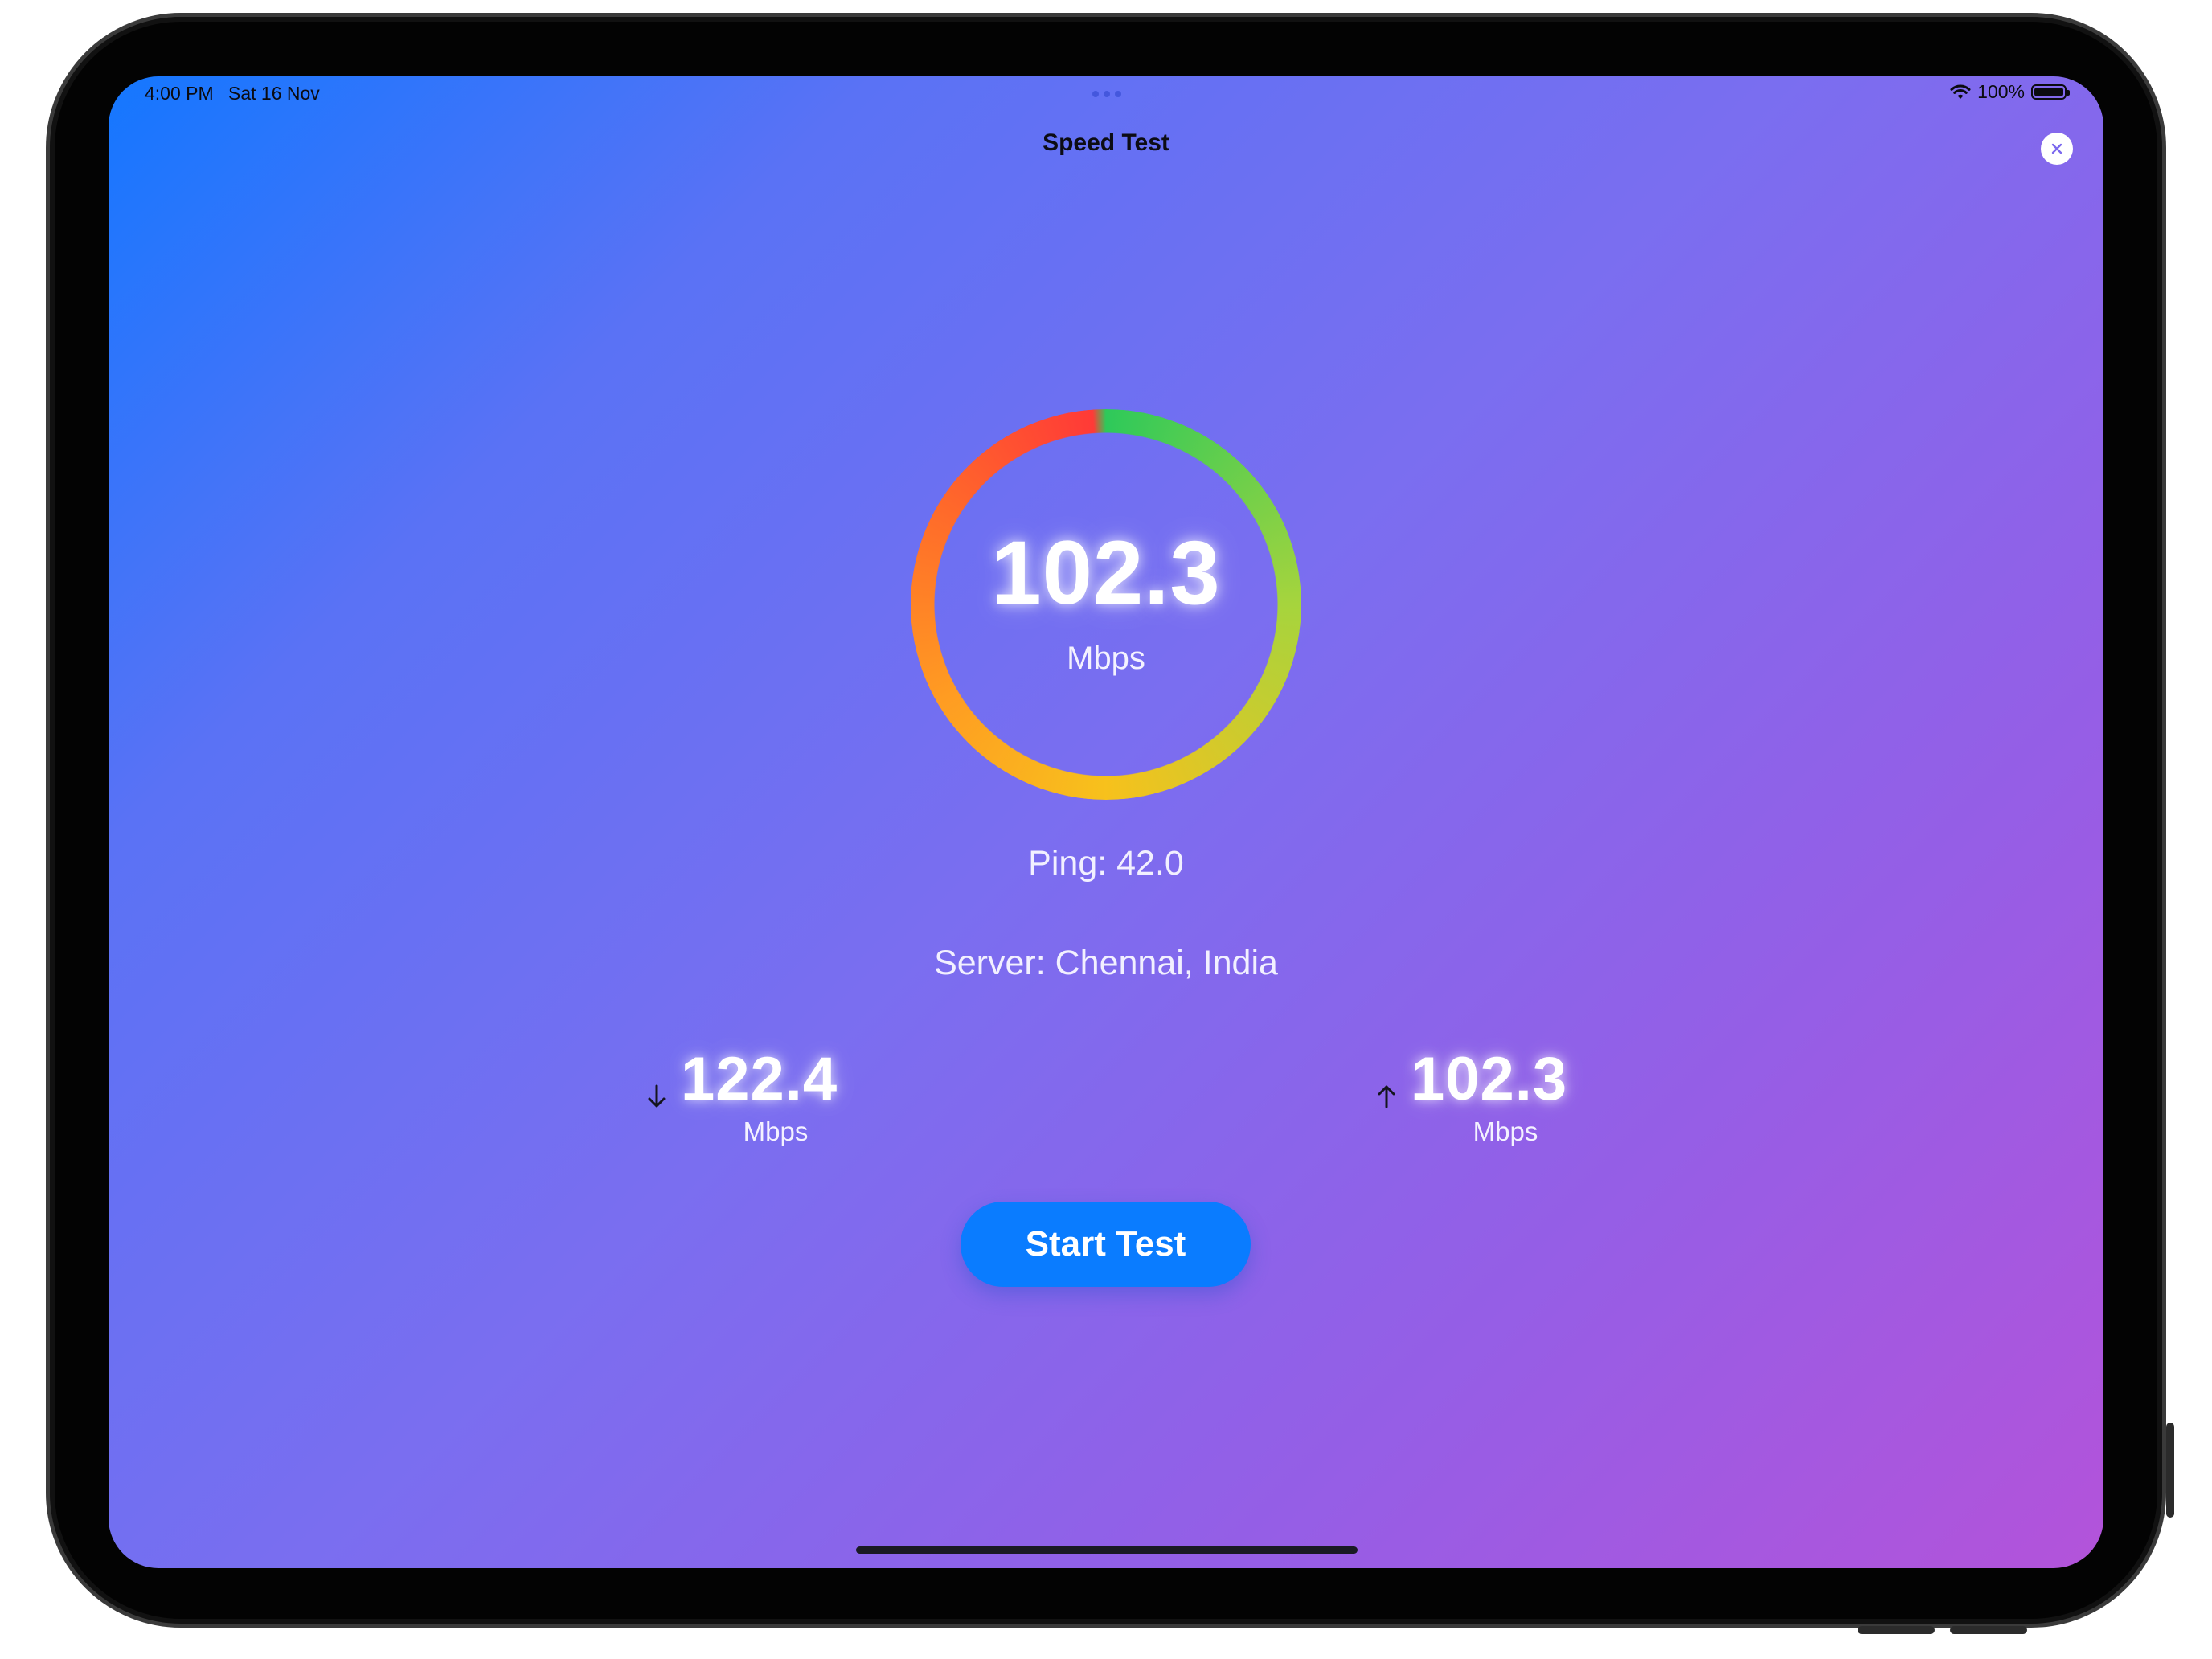 The image size is (2212, 1659). Describe the element at coordinates (1106, 142) in the screenshot. I see `page-title: Speed Test` at that location.